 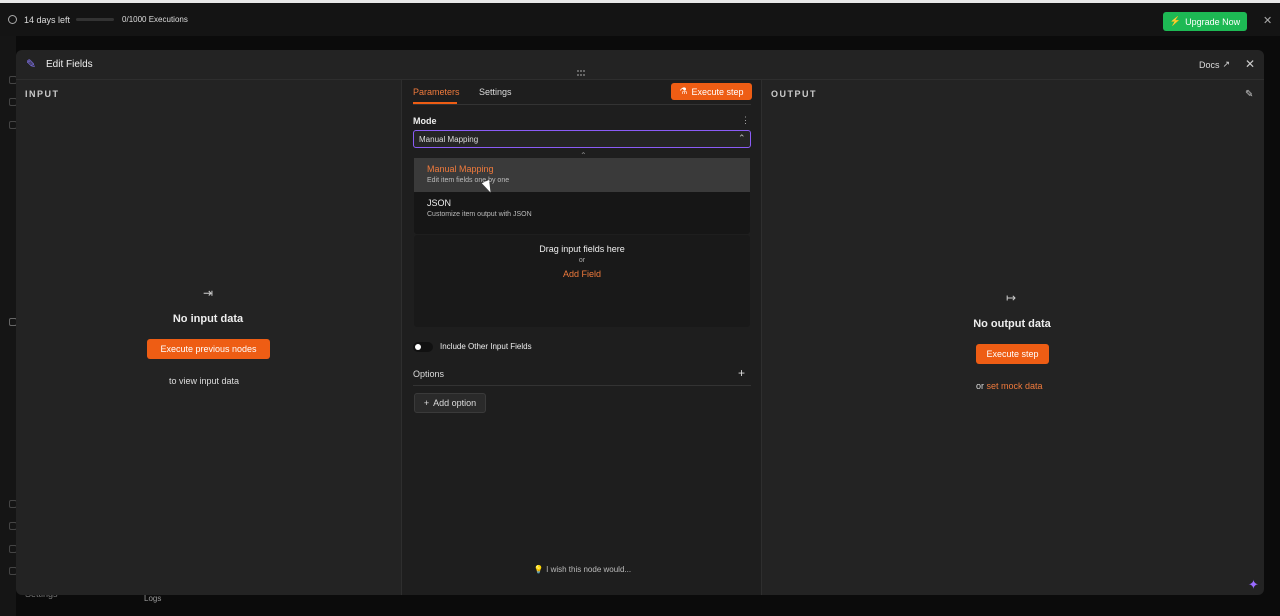 What do you see at coordinates (581, 73) in the screenshot?
I see `drag-handle-icon` at bounding box center [581, 73].